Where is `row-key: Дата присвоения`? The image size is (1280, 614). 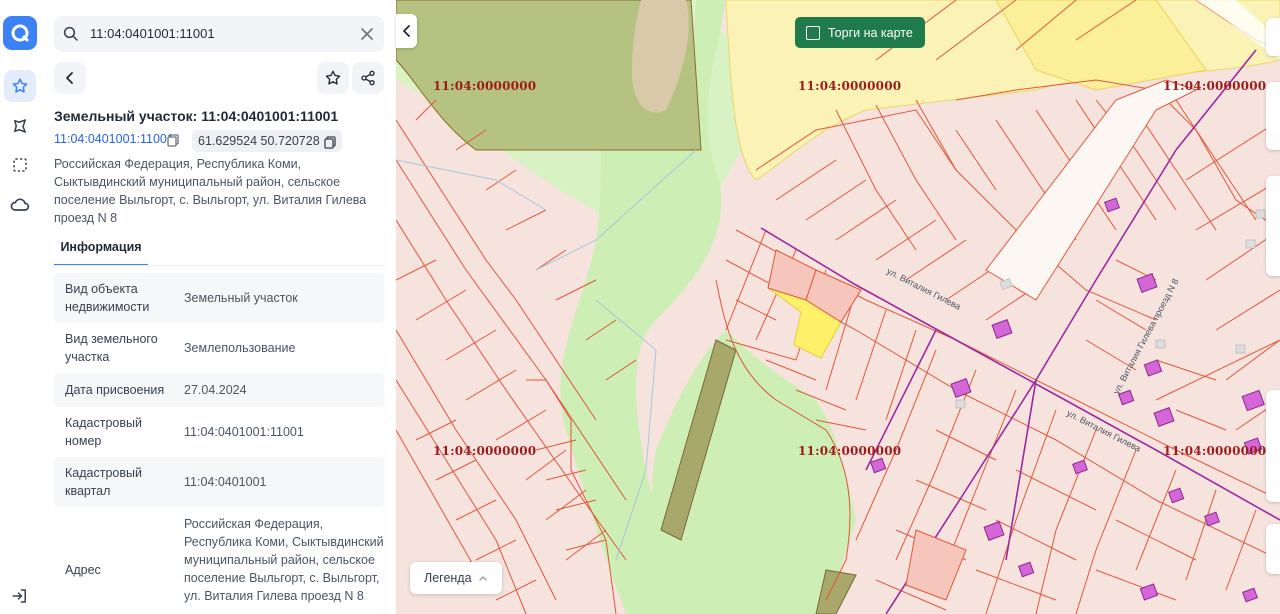
row-key: Дата присвоения is located at coordinates (115, 390).